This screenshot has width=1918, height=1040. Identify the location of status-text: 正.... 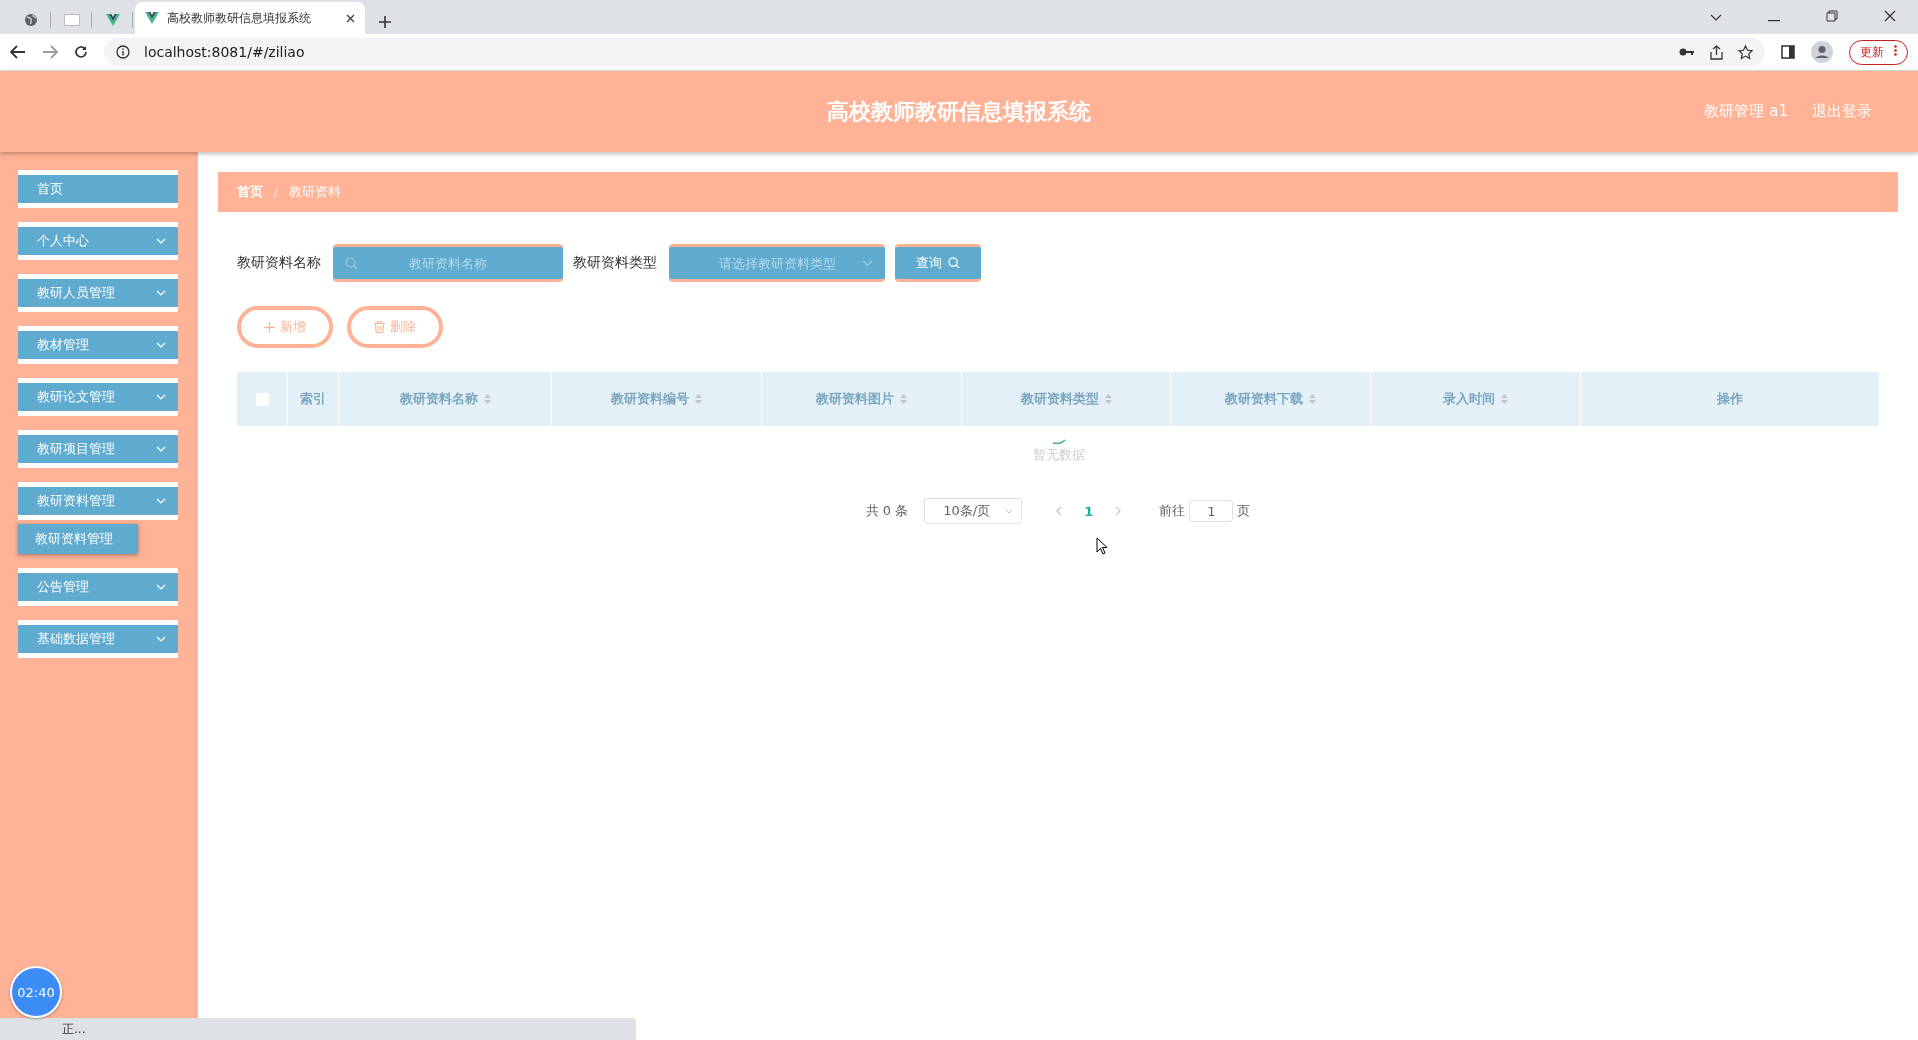
(74, 1029).